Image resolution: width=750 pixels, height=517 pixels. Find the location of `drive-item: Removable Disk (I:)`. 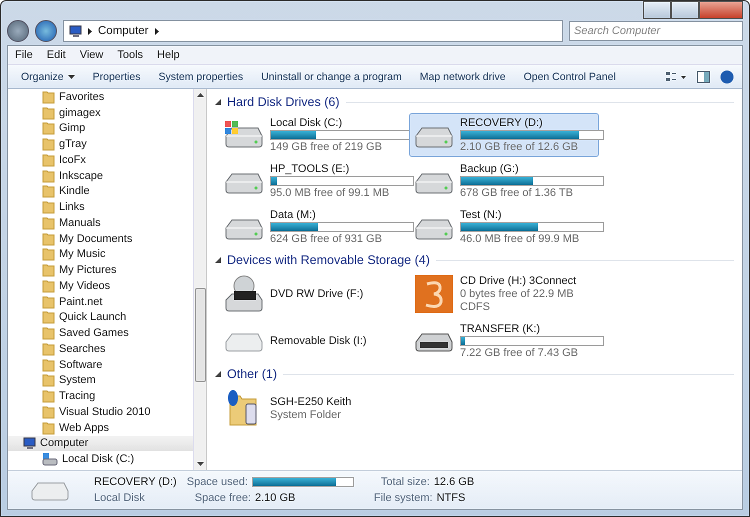

drive-item: Removable Disk (I:) is located at coordinates (314, 341).